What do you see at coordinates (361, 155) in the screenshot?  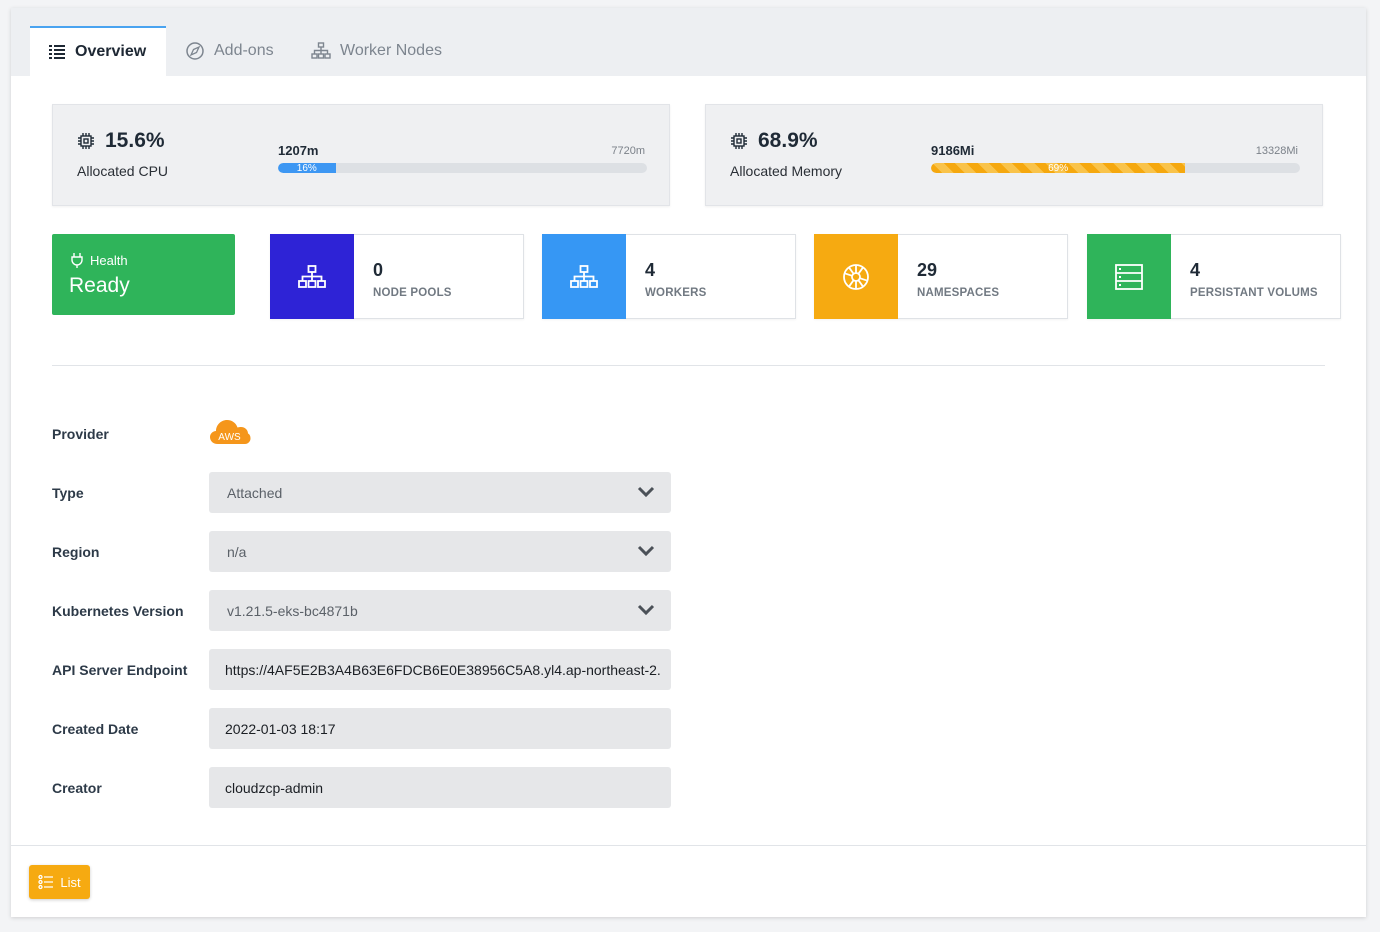 I see `cpu-stat-card: 15.6% Allocated CPU 1207m 7720m 16%` at bounding box center [361, 155].